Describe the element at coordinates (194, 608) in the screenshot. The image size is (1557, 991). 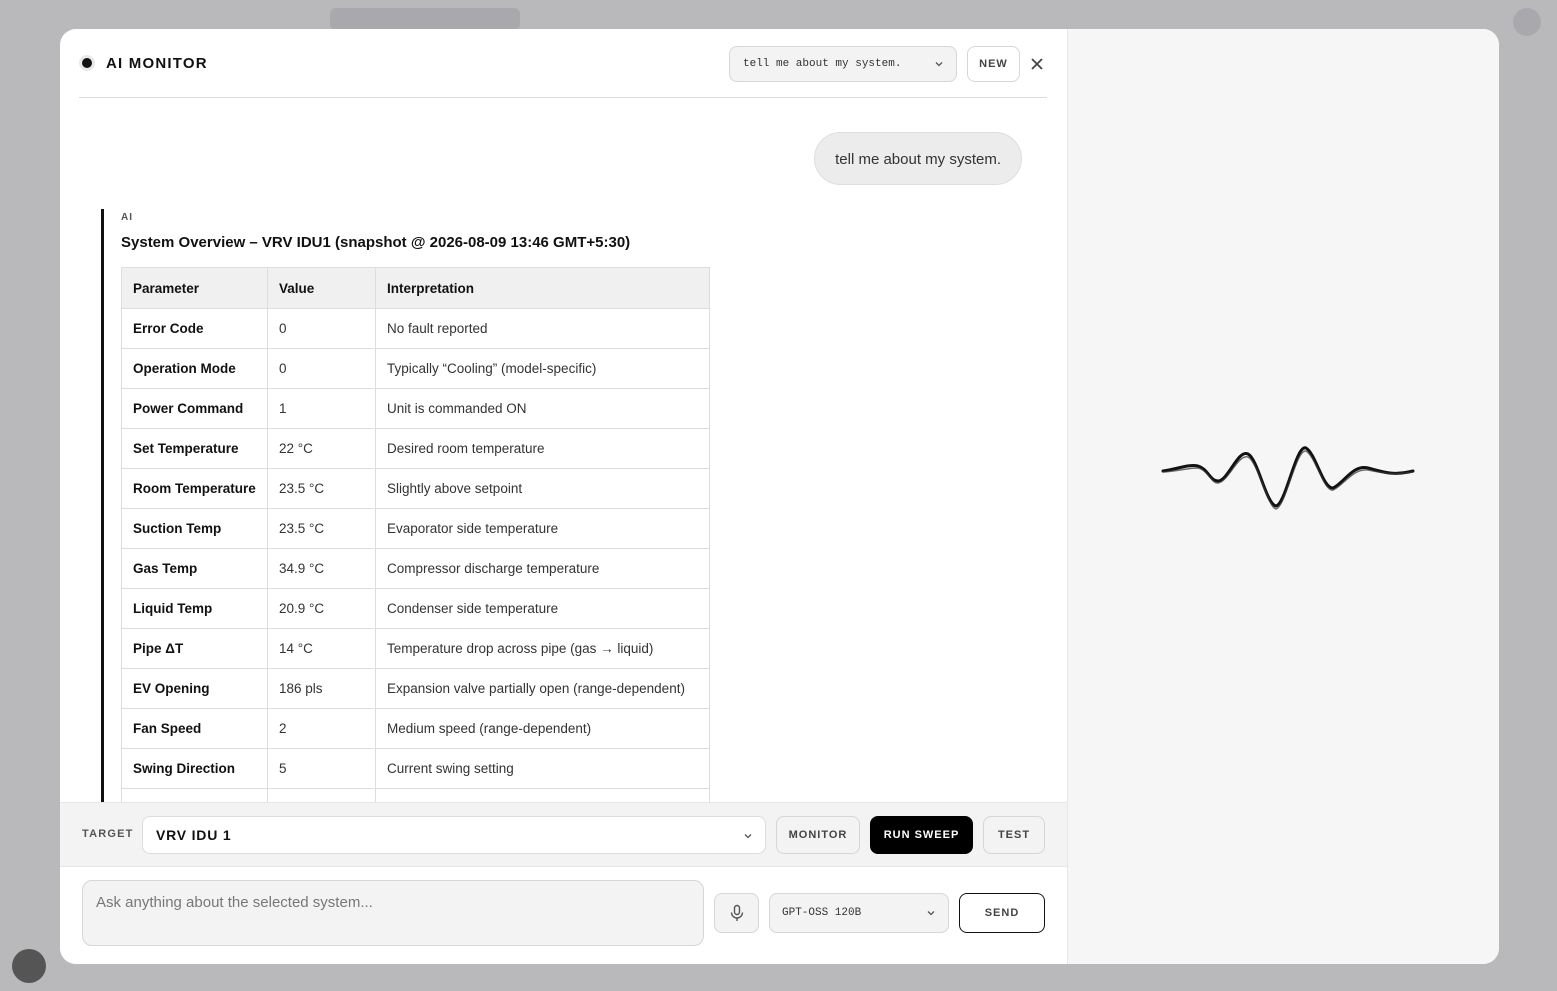
I see `parameter-cell: Liquid Temp` at that location.